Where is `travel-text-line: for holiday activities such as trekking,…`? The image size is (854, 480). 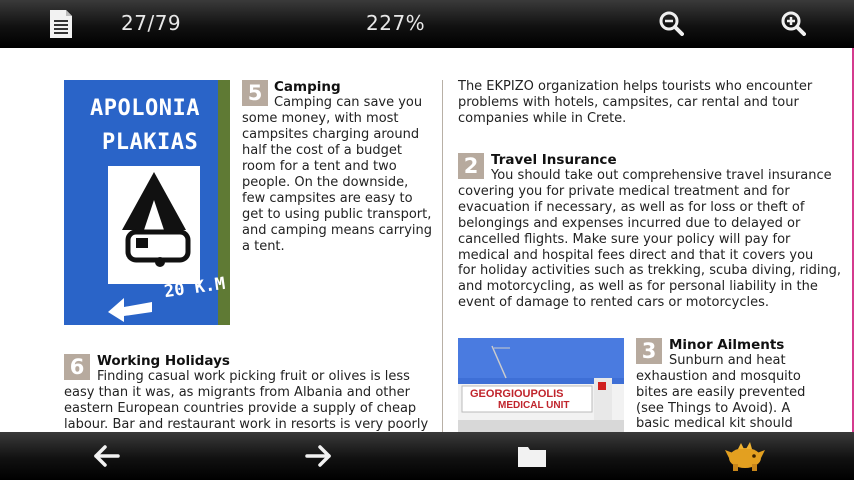 travel-text-line: for holiday activities such as trekking,… is located at coordinates (650, 270).